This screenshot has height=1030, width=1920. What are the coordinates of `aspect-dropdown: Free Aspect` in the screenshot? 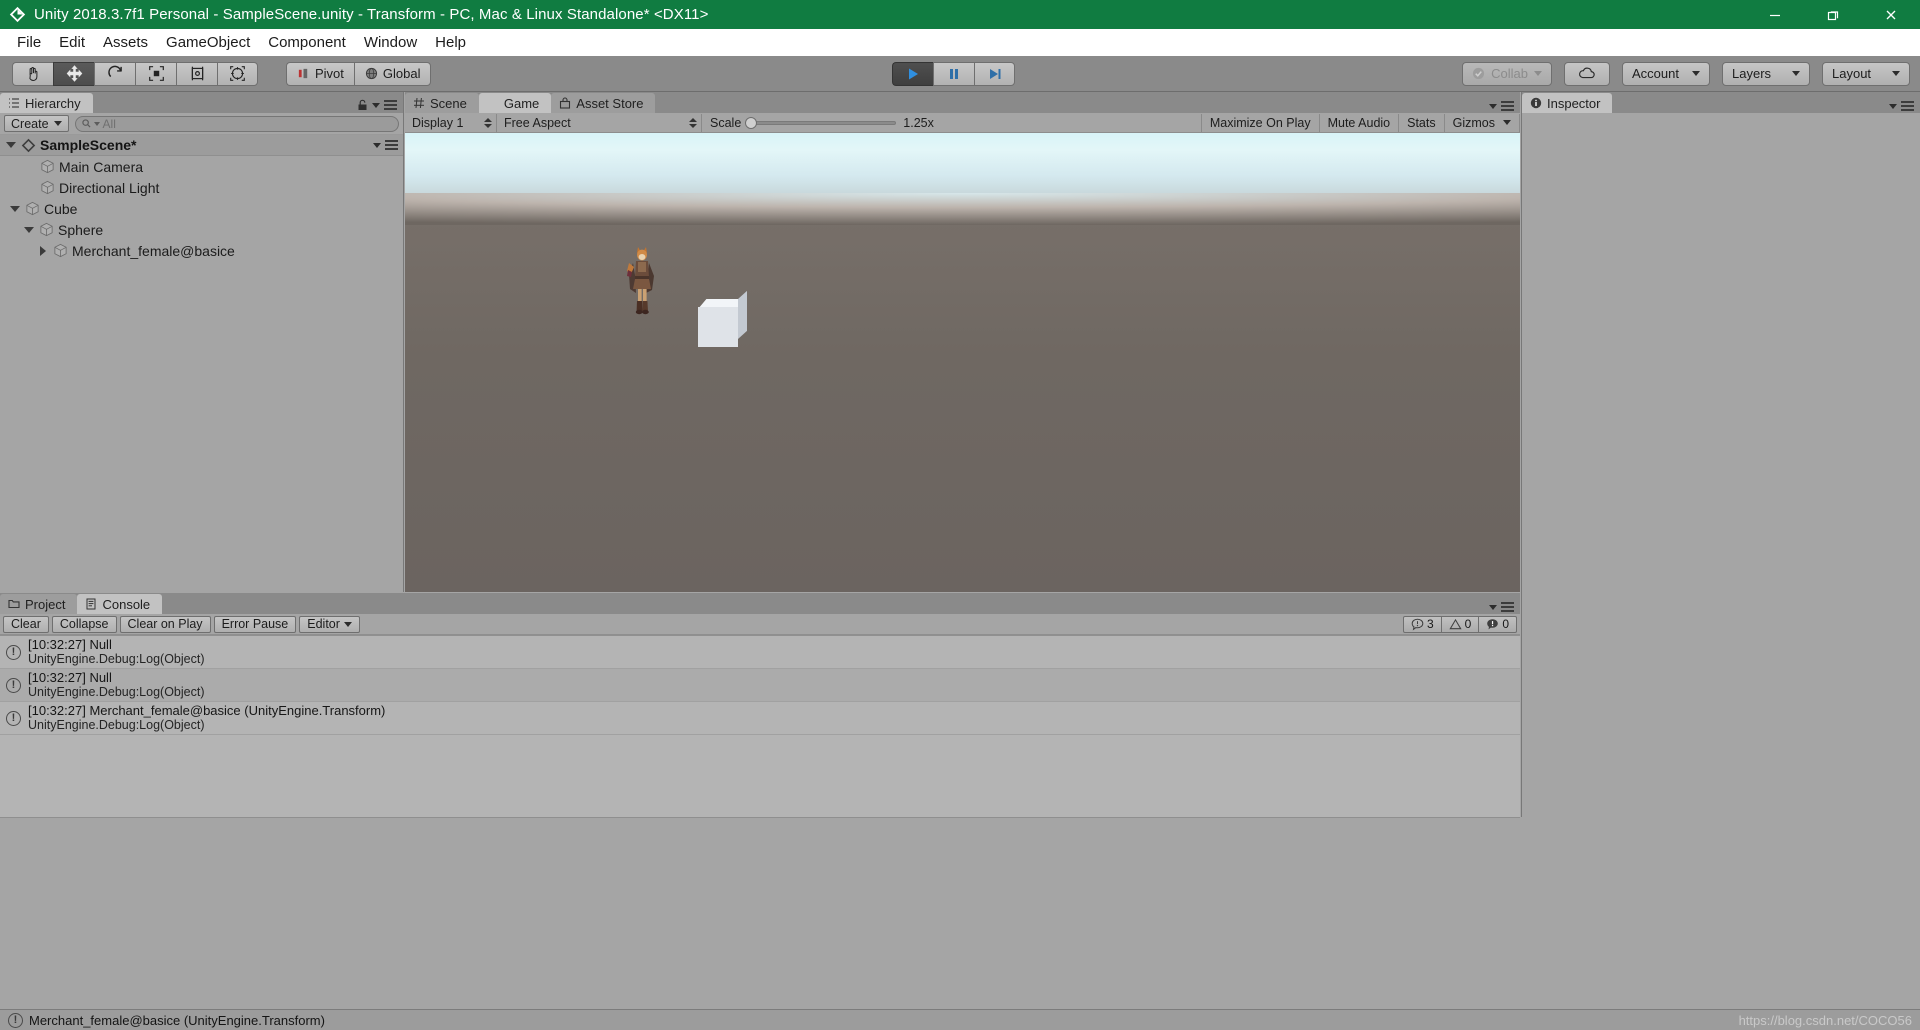 It's located at (599, 122).